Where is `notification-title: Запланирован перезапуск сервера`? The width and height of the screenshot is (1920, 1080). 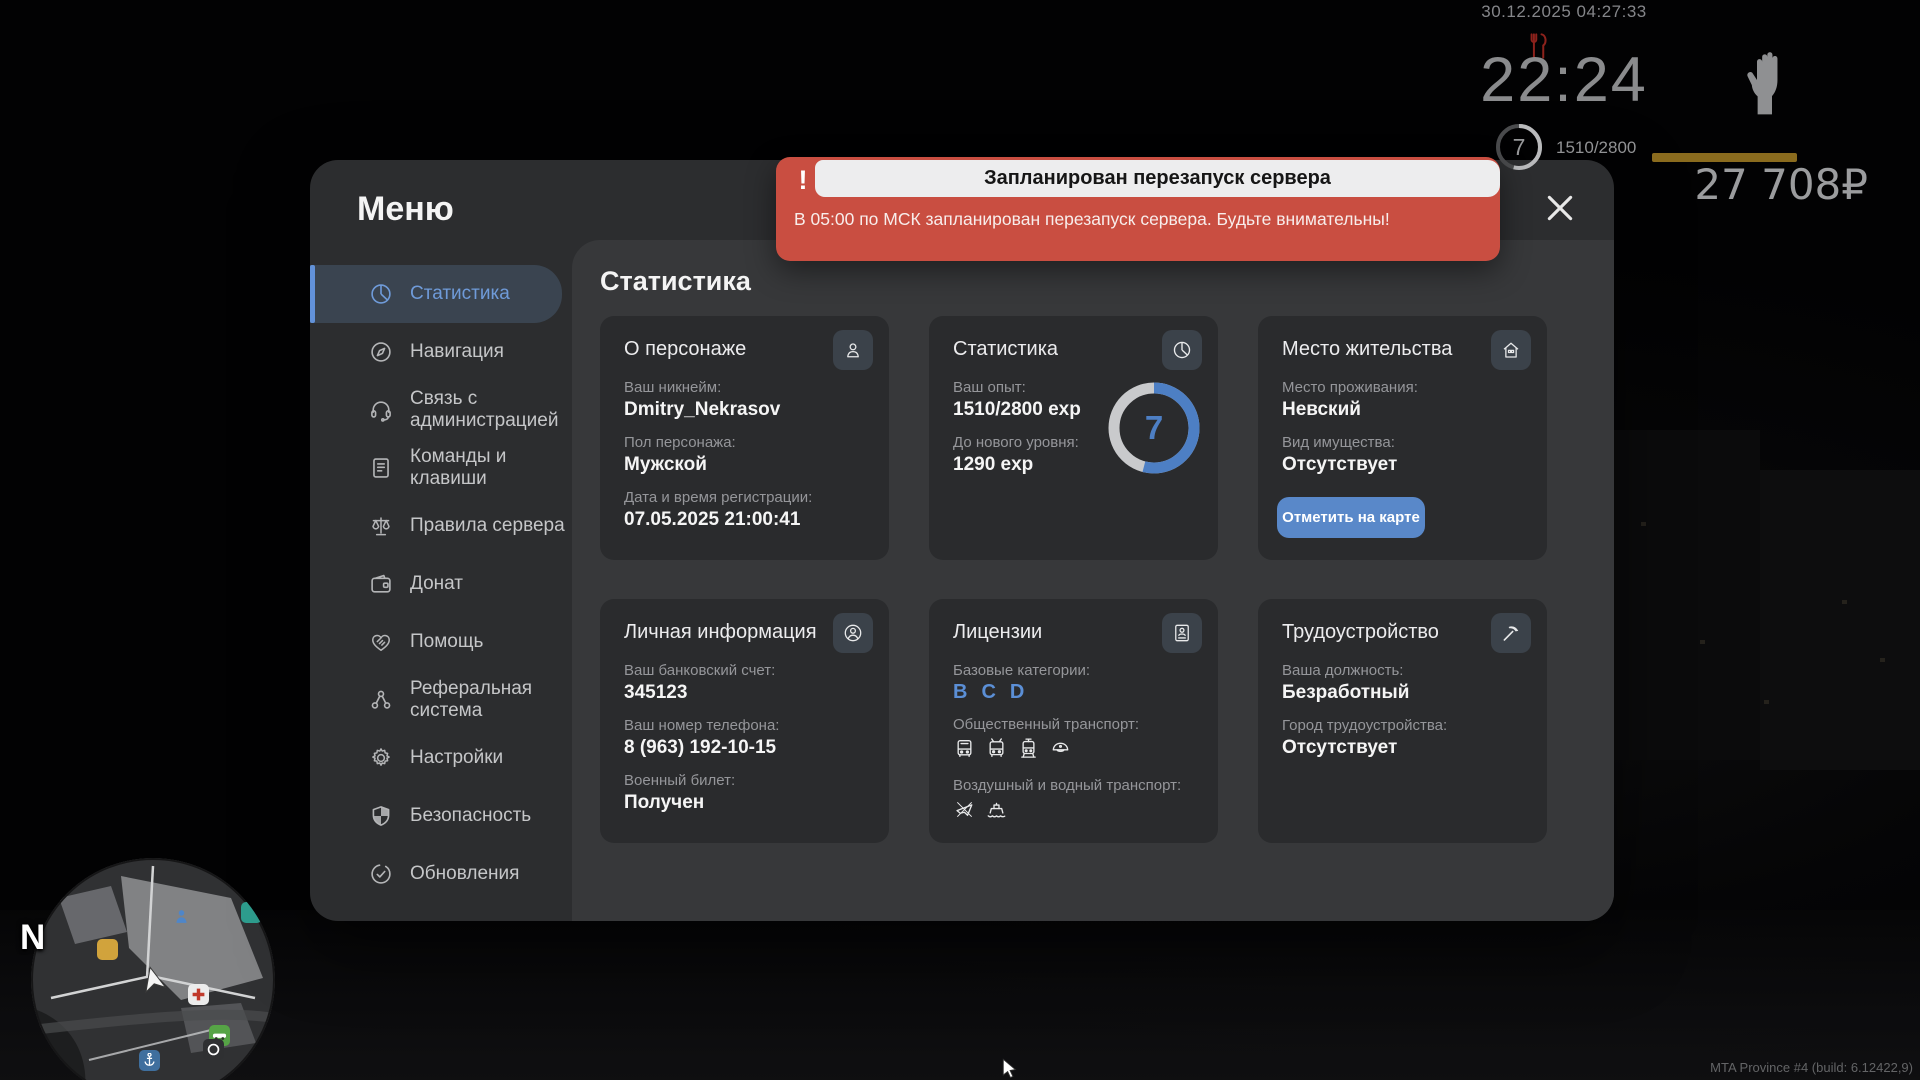
notification-title: Запланирован перезапуск сервера is located at coordinates (1157, 178).